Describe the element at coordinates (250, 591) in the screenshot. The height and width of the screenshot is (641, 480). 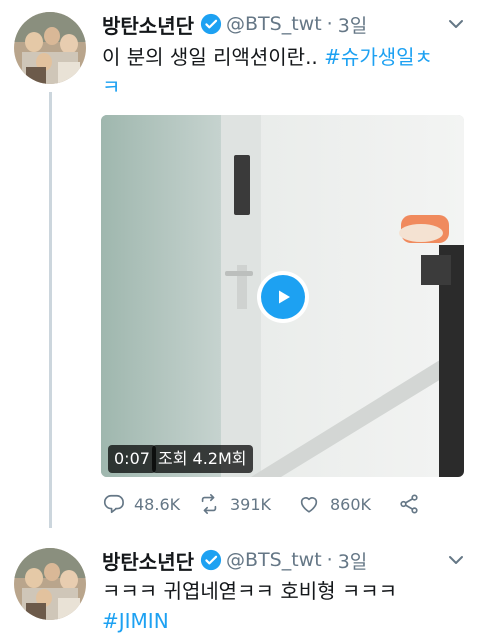
I see `tweet-text-body: ㅋㅋㅋ 귀엽네엳ㅋㅋ 호비형 ㅋㅋㅋ` at that location.